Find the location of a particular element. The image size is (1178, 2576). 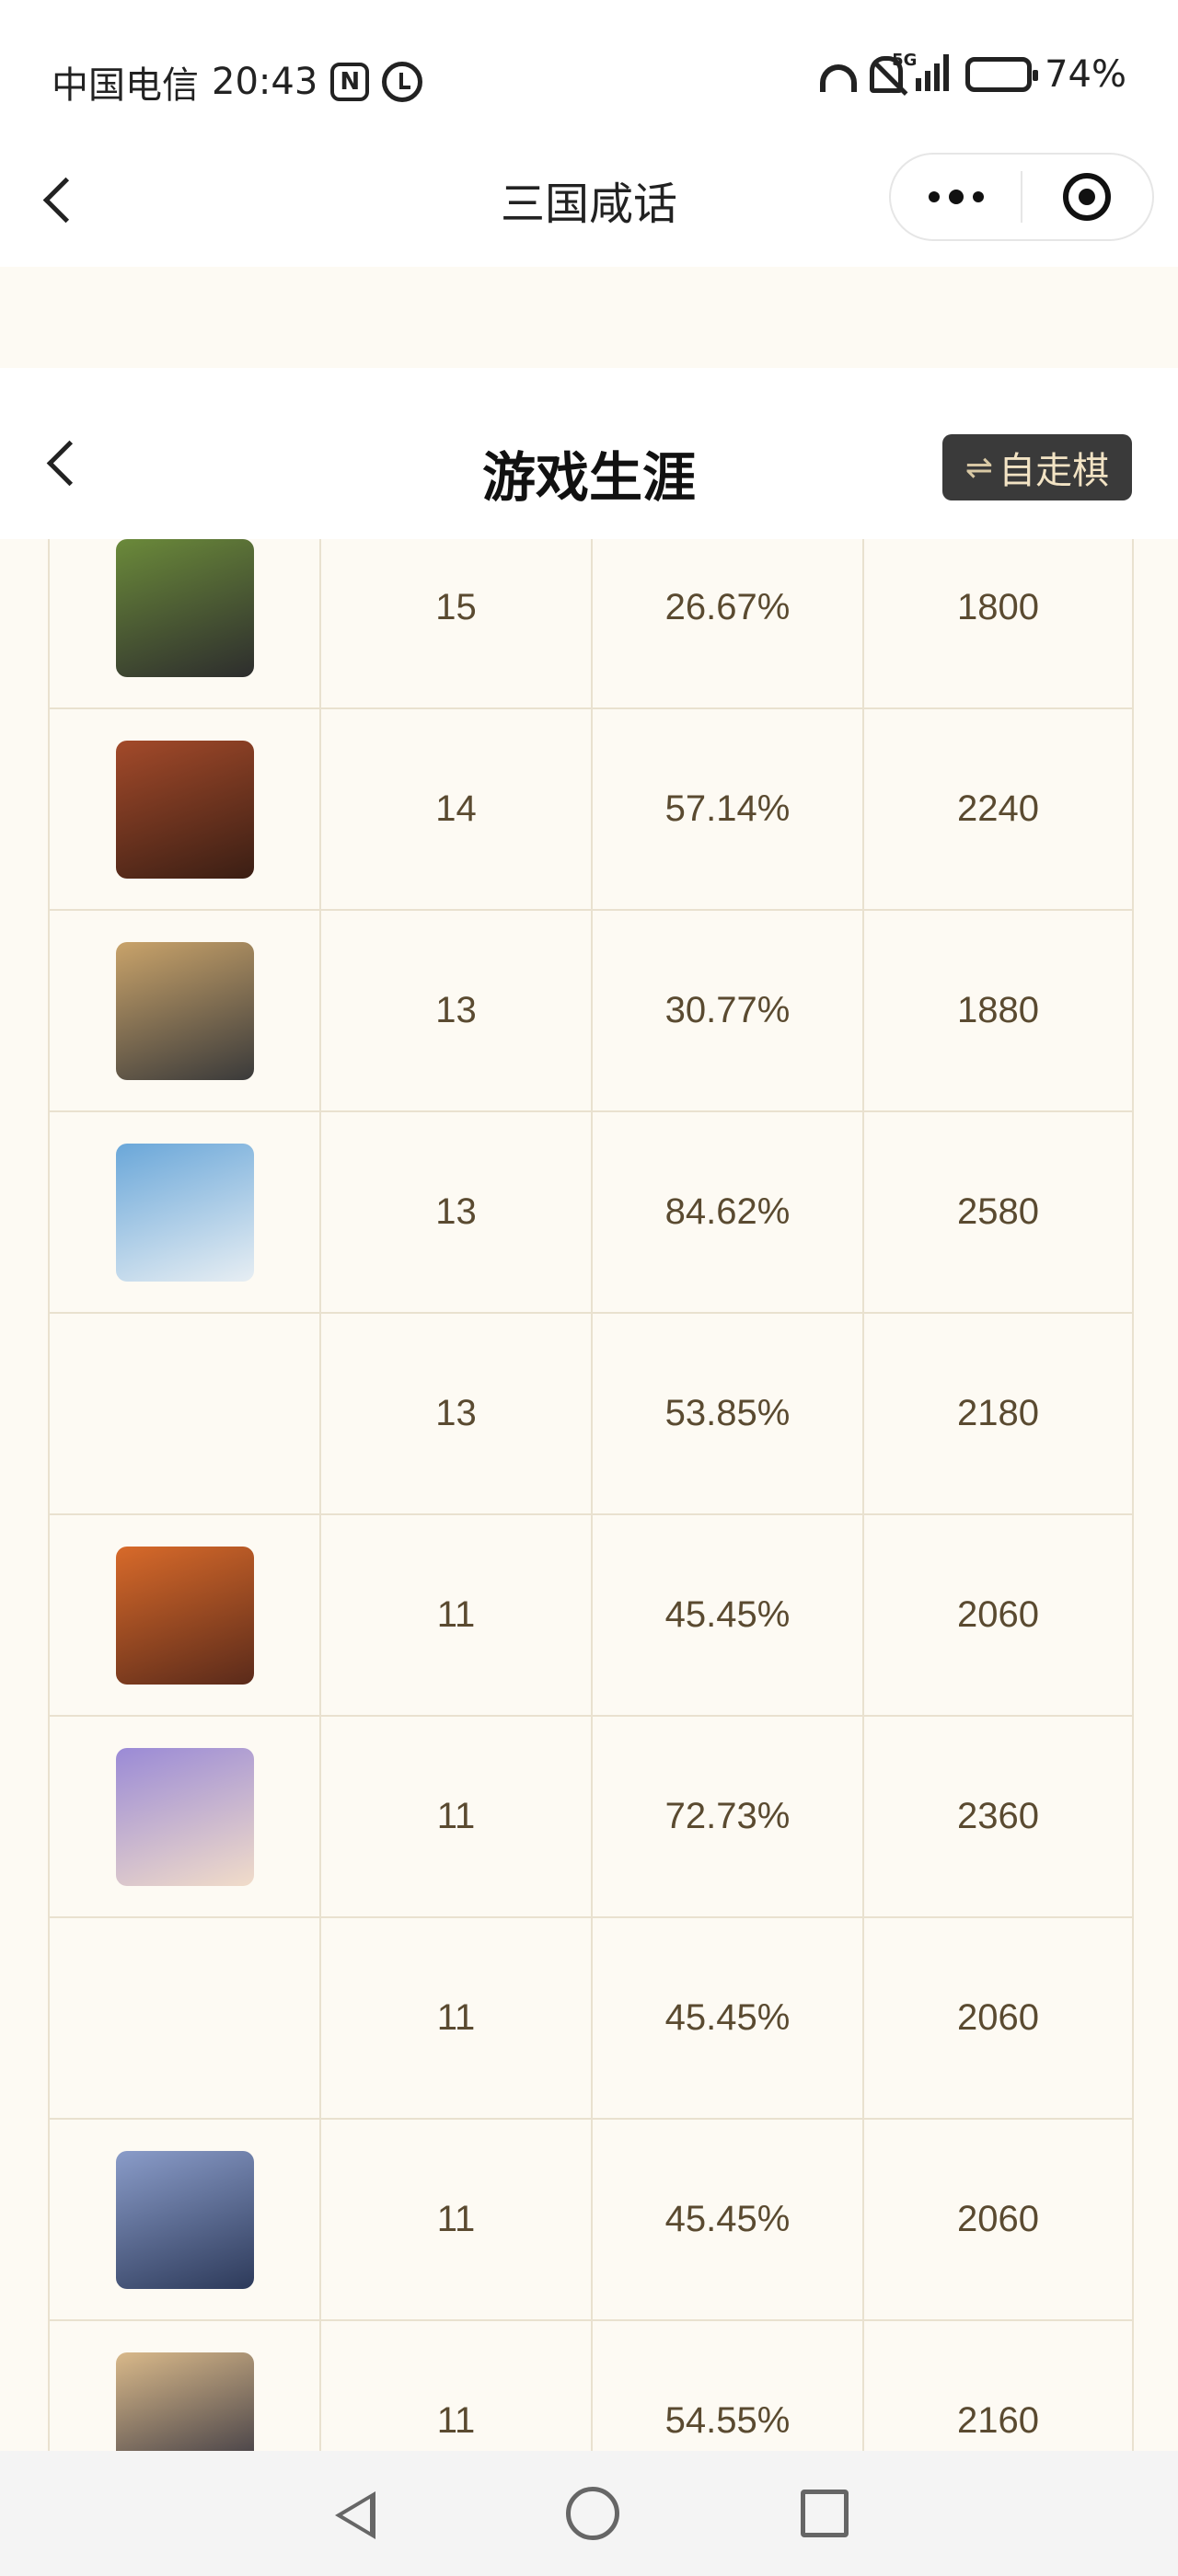

games-count-cell: 14 is located at coordinates (457, 809).